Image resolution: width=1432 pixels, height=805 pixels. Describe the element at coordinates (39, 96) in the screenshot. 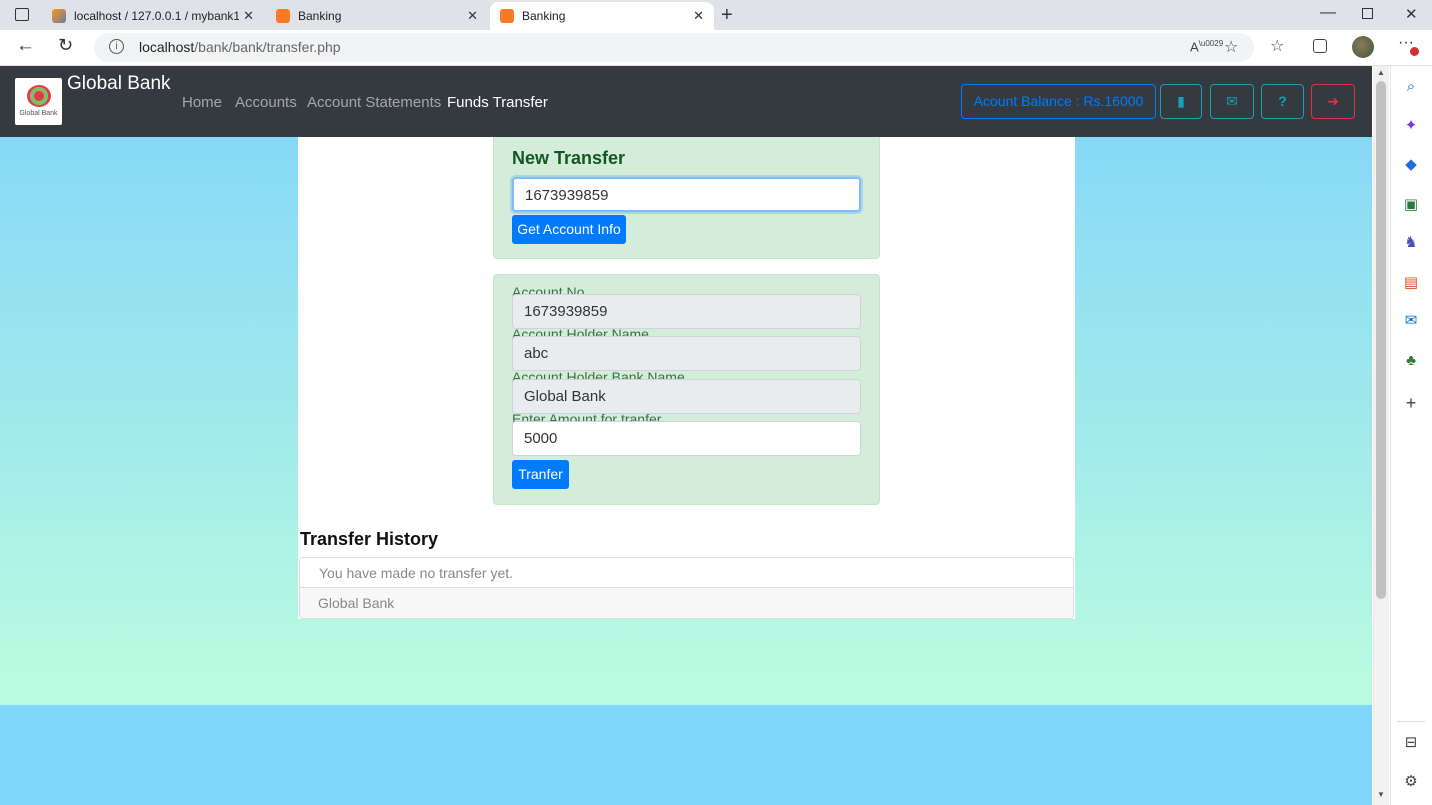

I see `logo-globe-icon` at that location.